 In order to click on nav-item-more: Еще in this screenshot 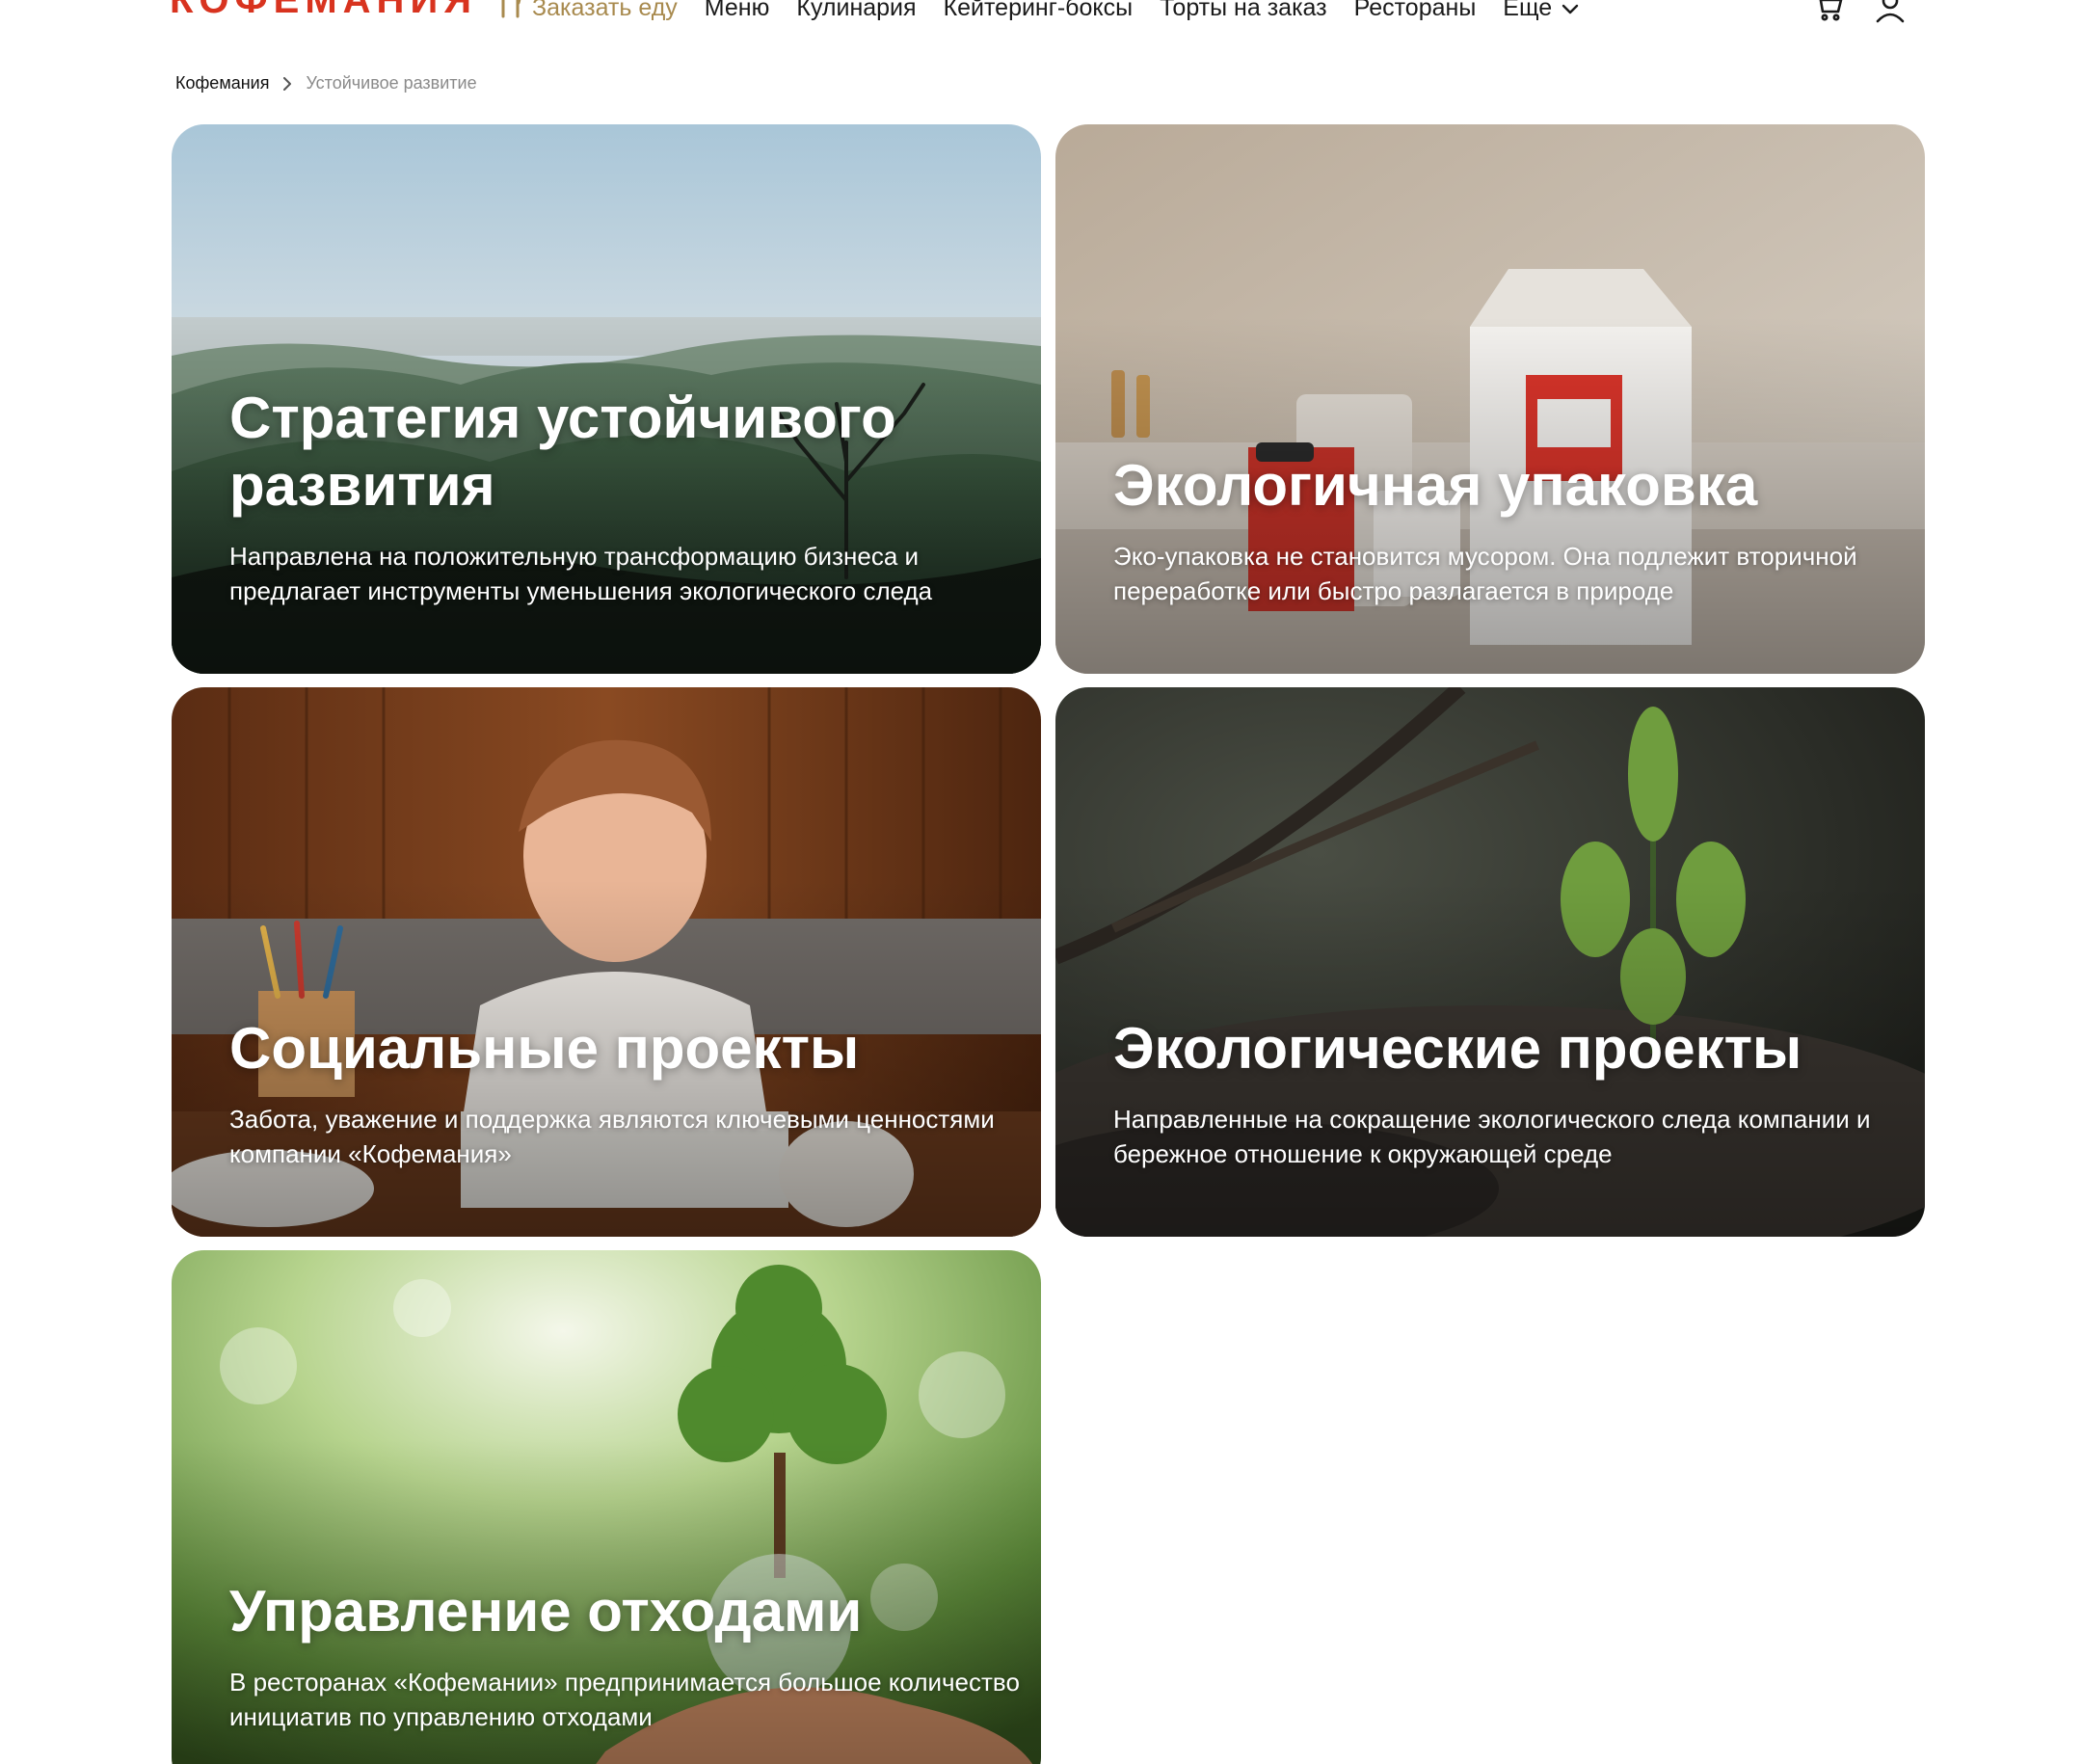, I will do `click(1541, 13)`.